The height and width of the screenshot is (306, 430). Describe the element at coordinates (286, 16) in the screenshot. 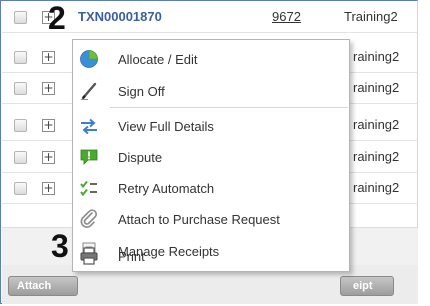

I see `transaction-number-link: 9672` at that location.